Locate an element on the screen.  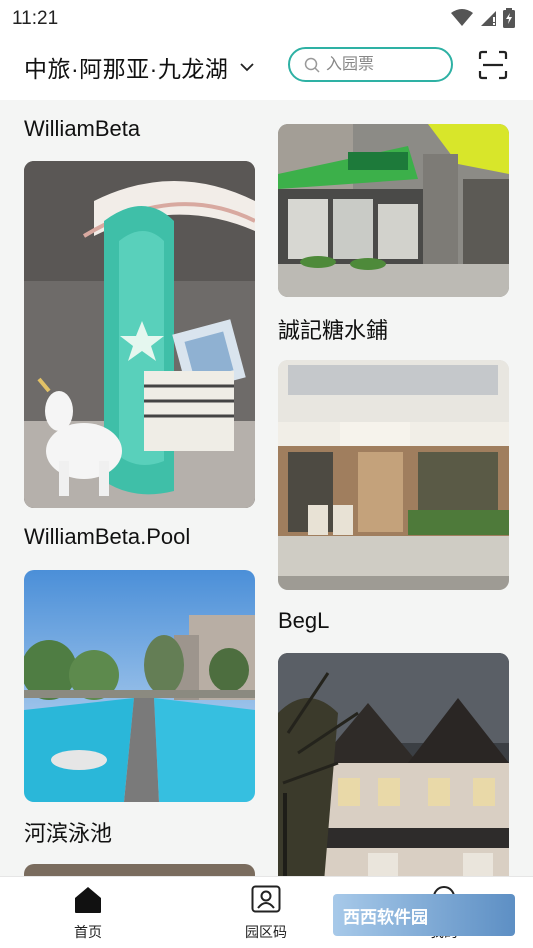
park-selector: 中旅·阿那亚·九龙湖 is located at coordinates (139, 67).